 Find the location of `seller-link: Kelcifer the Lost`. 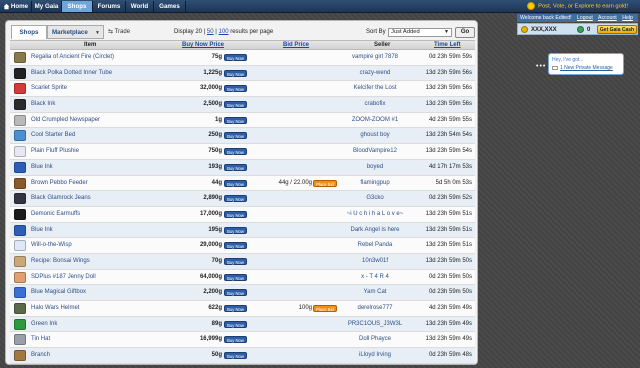

seller-link: Kelcifer the Lost is located at coordinates (375, 89).